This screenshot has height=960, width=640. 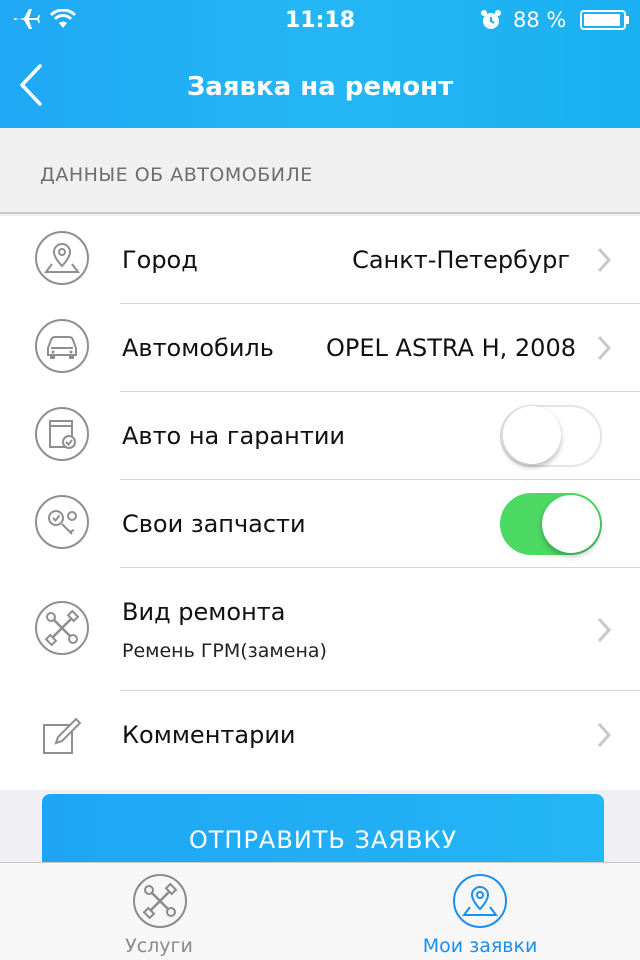 I want to click on comments-row: Комментарии, so click(x=320, y=737).